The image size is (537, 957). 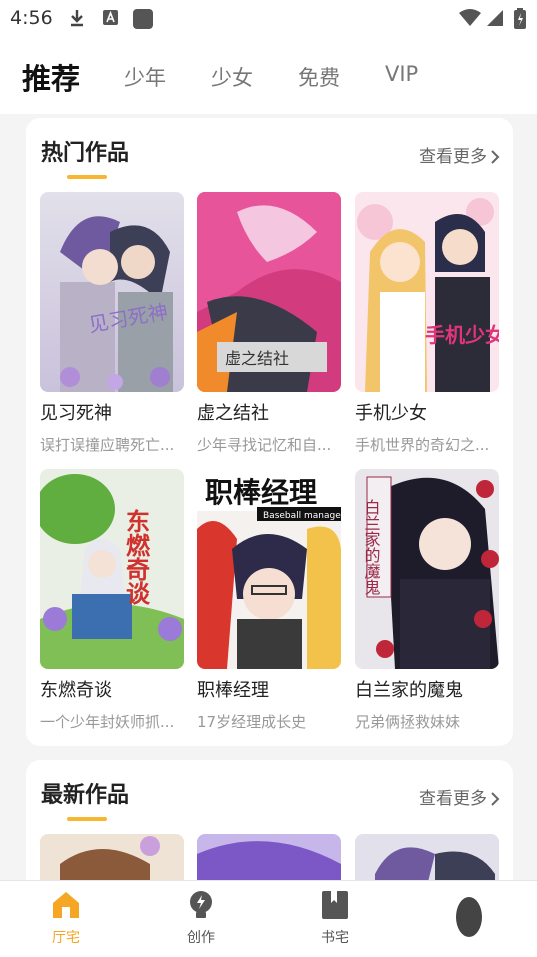 I want to click on cover-logo-text: 职棒经理, so click(x=261, y=492).